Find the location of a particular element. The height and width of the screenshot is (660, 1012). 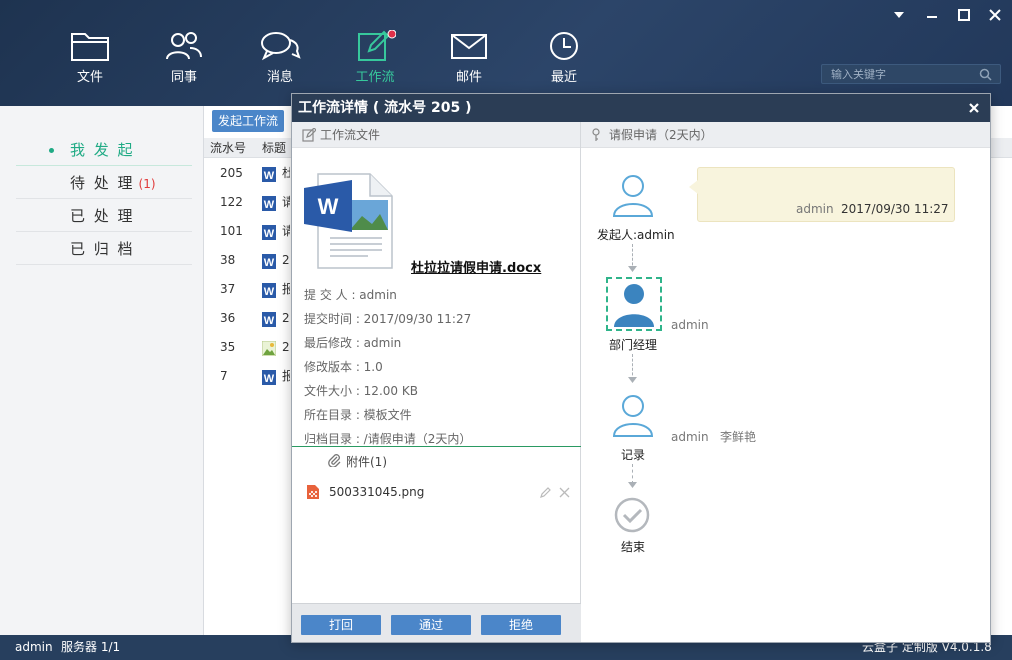

nav-files: 文件 is located at coordinates (90, 57).